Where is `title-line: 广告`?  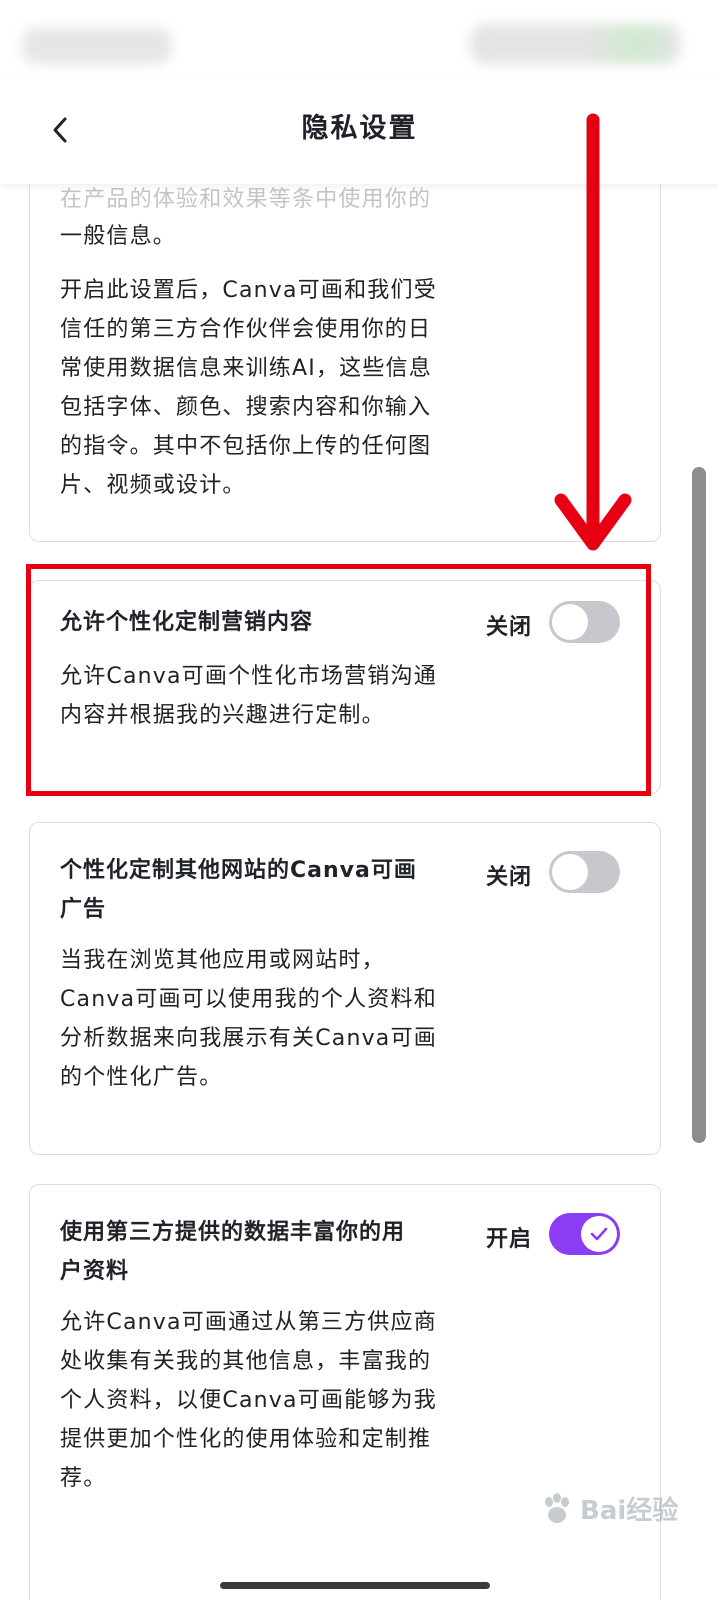 title-line: 广告 is located at coordinates (83, 909).